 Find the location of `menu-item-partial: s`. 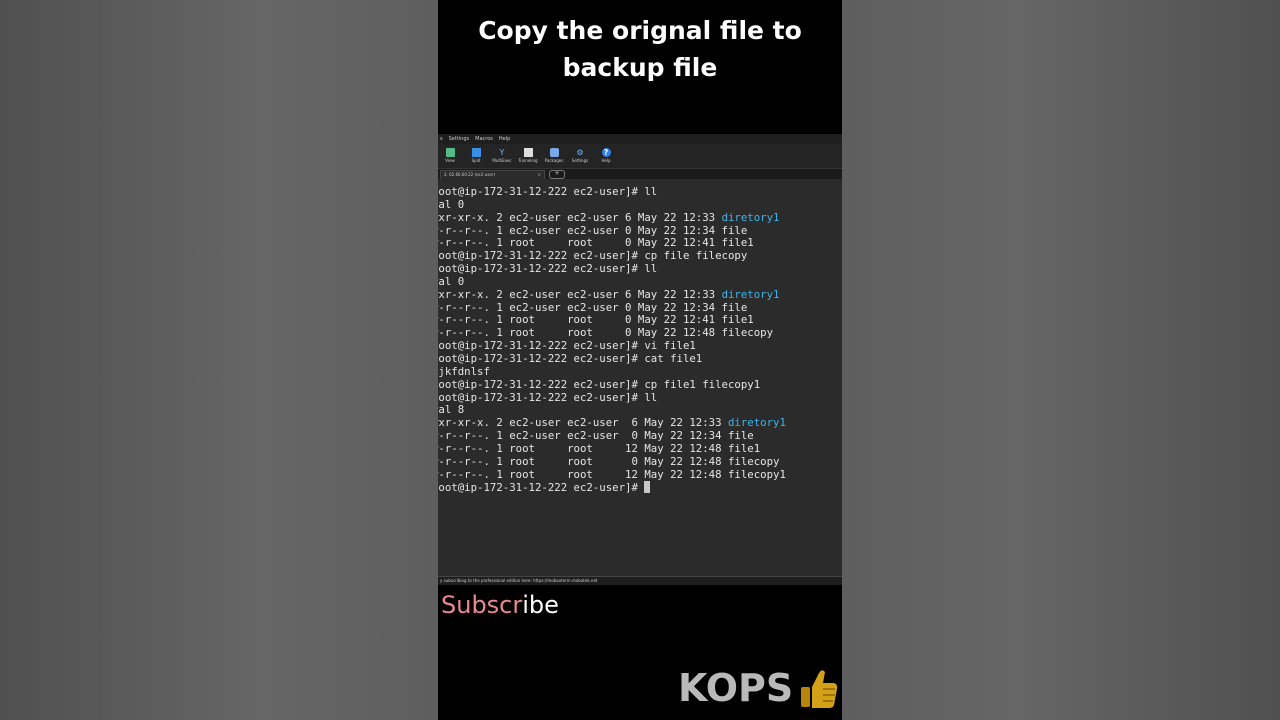

menu-item-partial: s is located at coordinates (441, 139).